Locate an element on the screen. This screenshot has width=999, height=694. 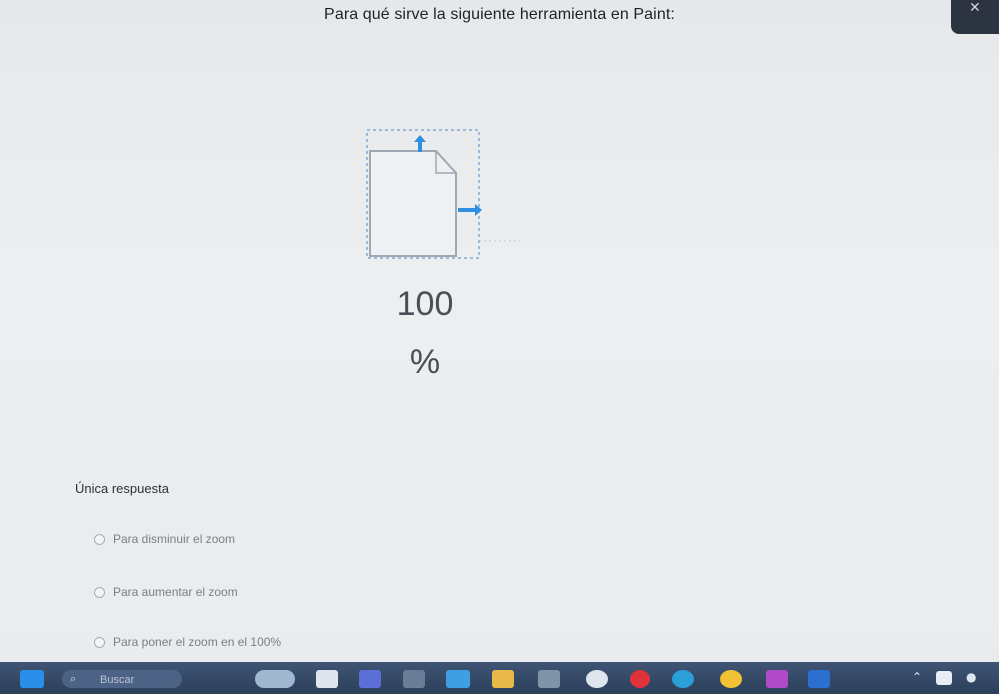
mail-icon is located at coordinates (503, 679).